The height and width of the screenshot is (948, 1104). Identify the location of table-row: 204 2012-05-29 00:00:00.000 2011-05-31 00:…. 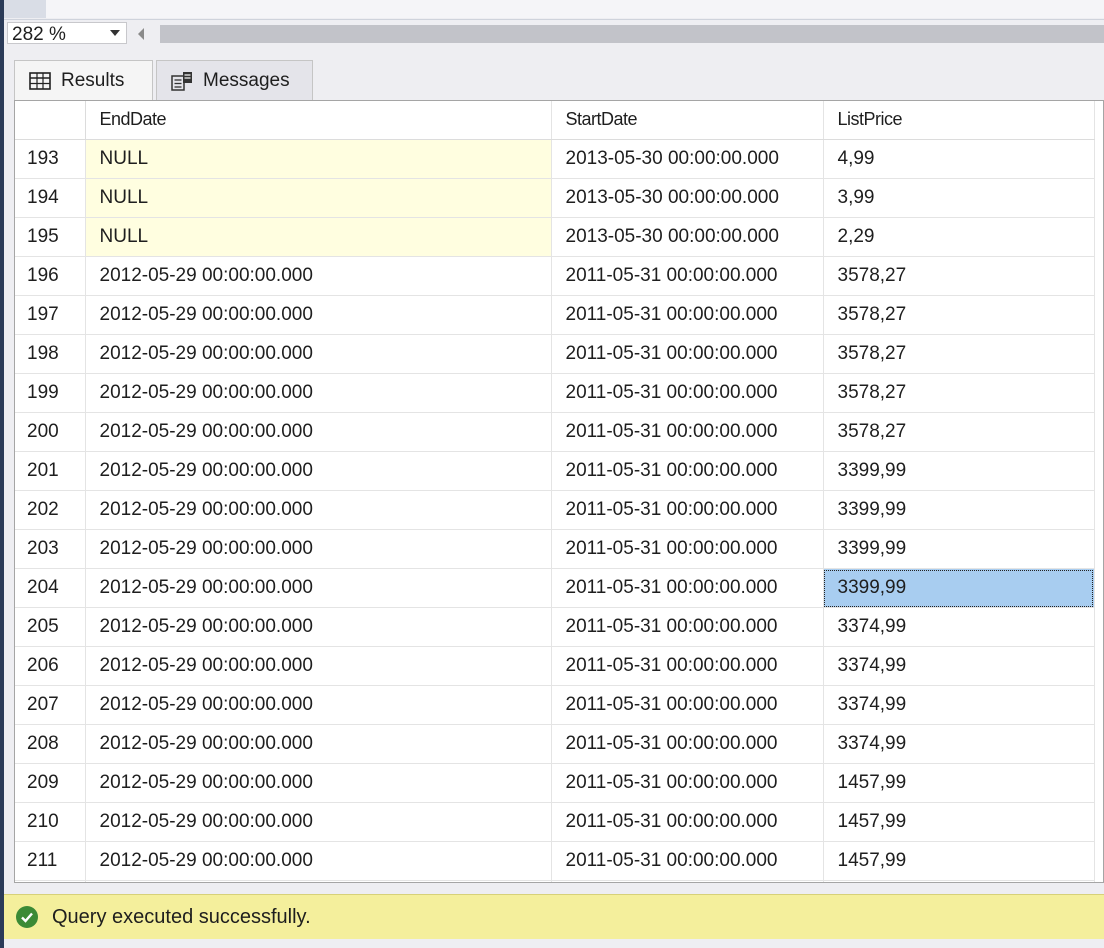
(555, 588).